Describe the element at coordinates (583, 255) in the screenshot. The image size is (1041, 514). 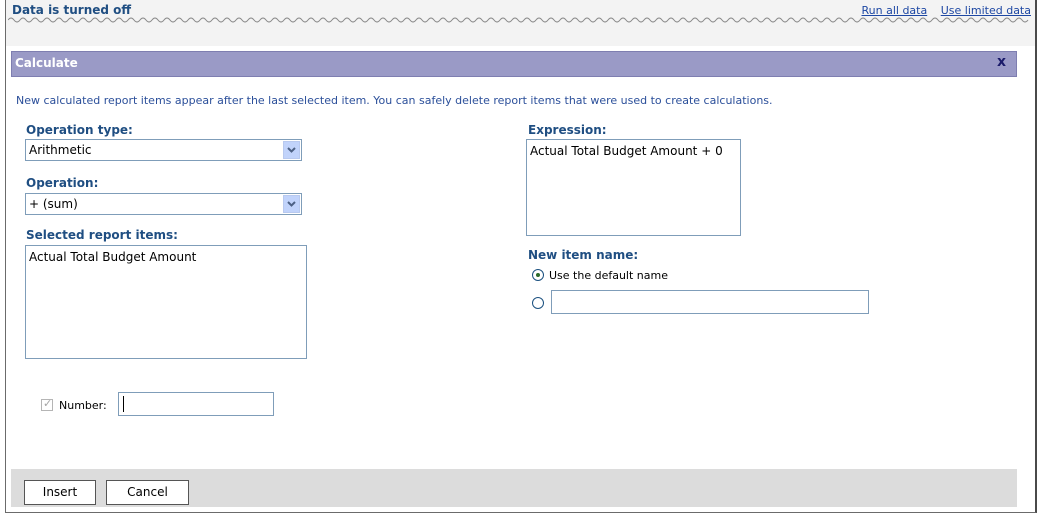
I see `new-item-name-label: New item name:` at that location.